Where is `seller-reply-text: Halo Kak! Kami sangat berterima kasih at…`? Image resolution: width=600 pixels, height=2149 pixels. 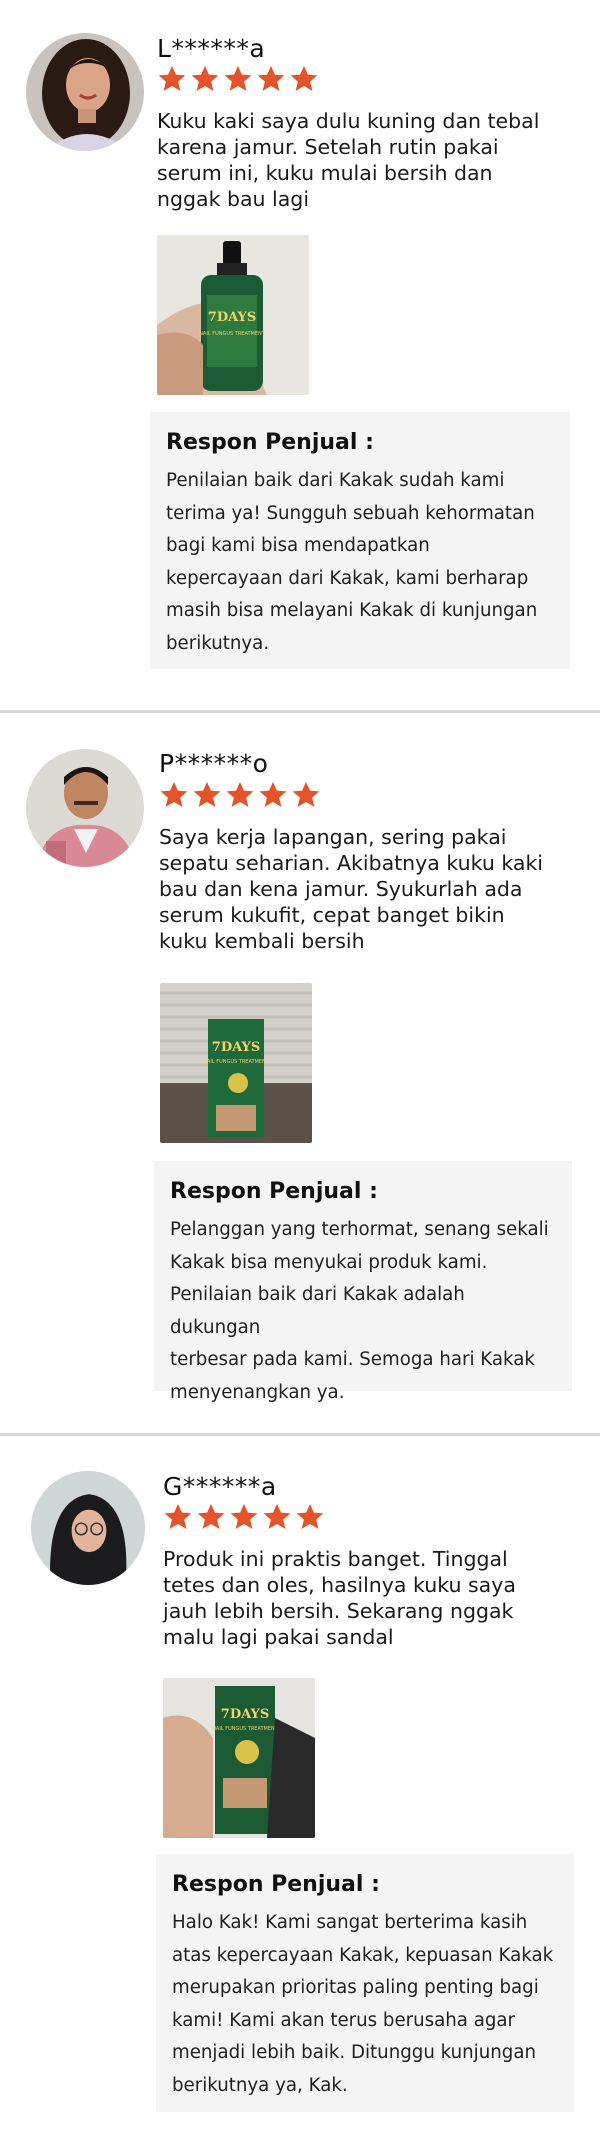 seller-reply-text: Halo Kak! Kami sangat berterima kasih at… is located at coordinates (363, 2004).